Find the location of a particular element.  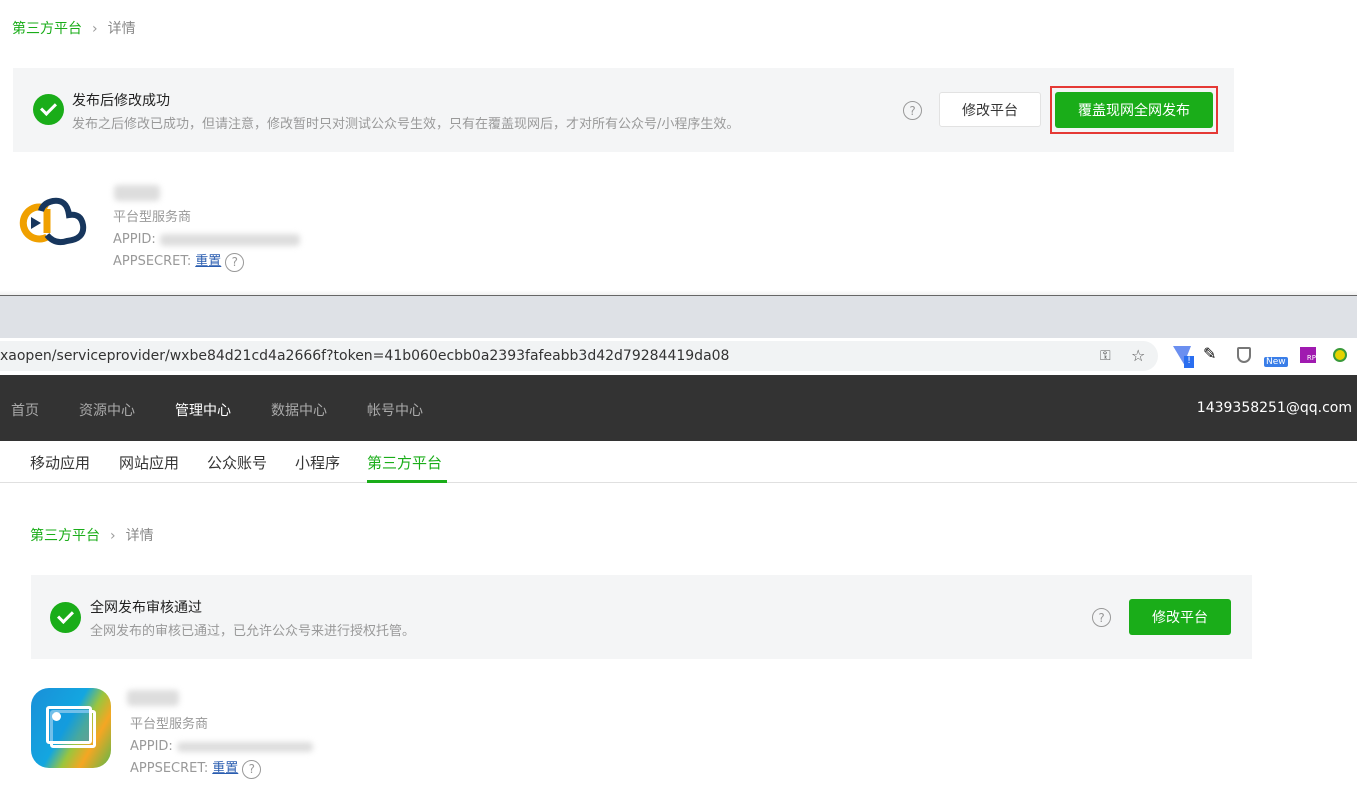

subnav-mobile-app: 移动应用 is located at coordinates (60, 462).